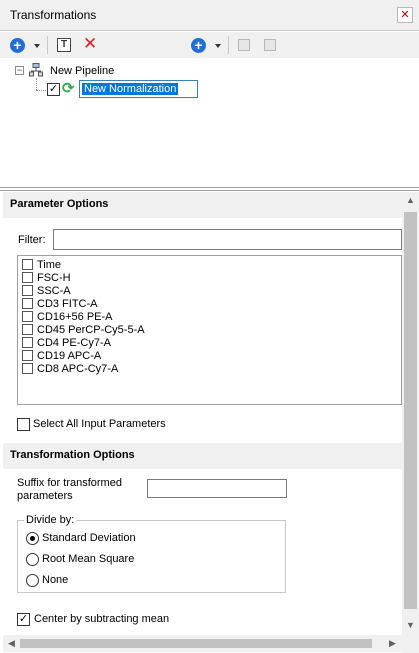 This screenshot has width=419, height=653. I want to click on delete-icon: ✕, so click(90, 44).